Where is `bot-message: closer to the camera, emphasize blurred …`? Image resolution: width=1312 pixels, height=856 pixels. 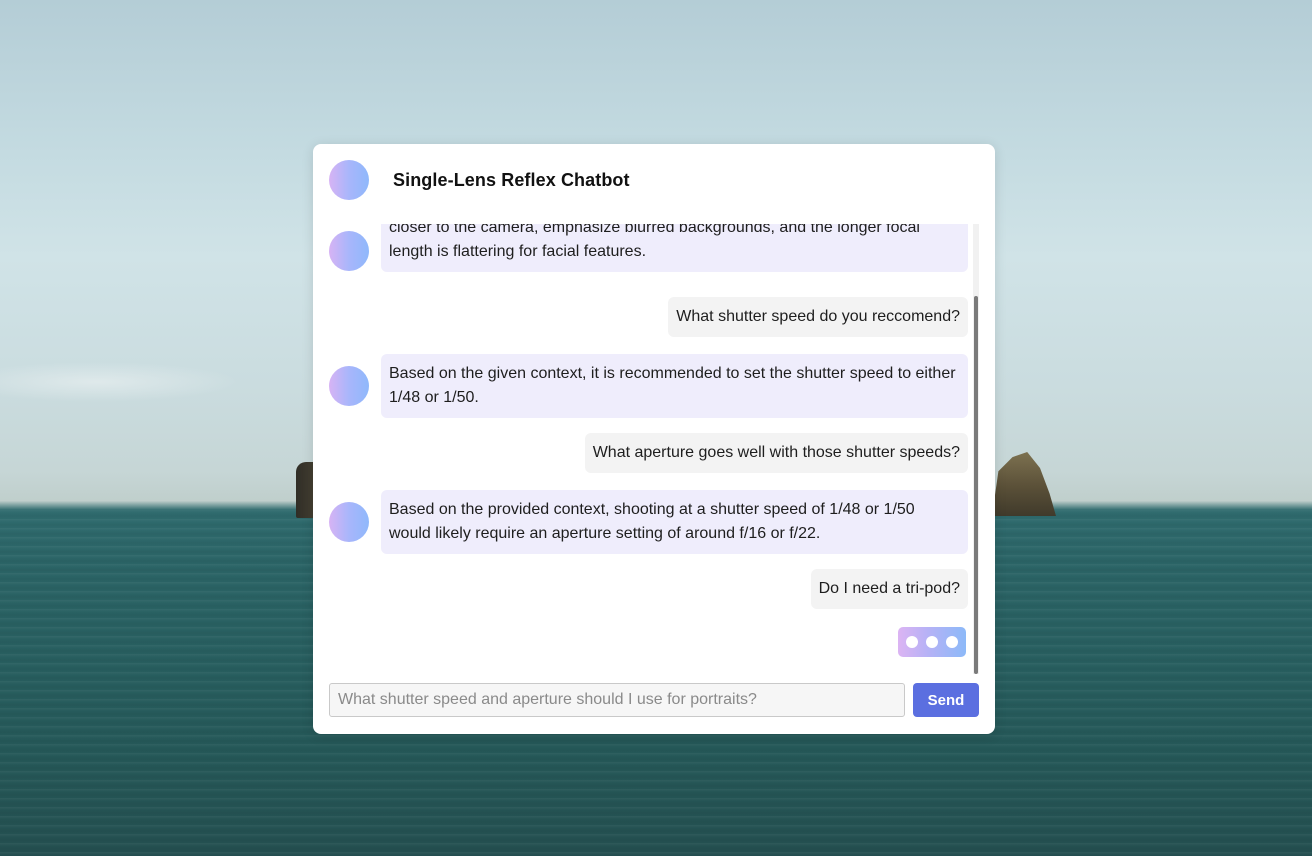
bot-message: closer to the camera, emphasize blurred … is located at coordinates (648, 248).